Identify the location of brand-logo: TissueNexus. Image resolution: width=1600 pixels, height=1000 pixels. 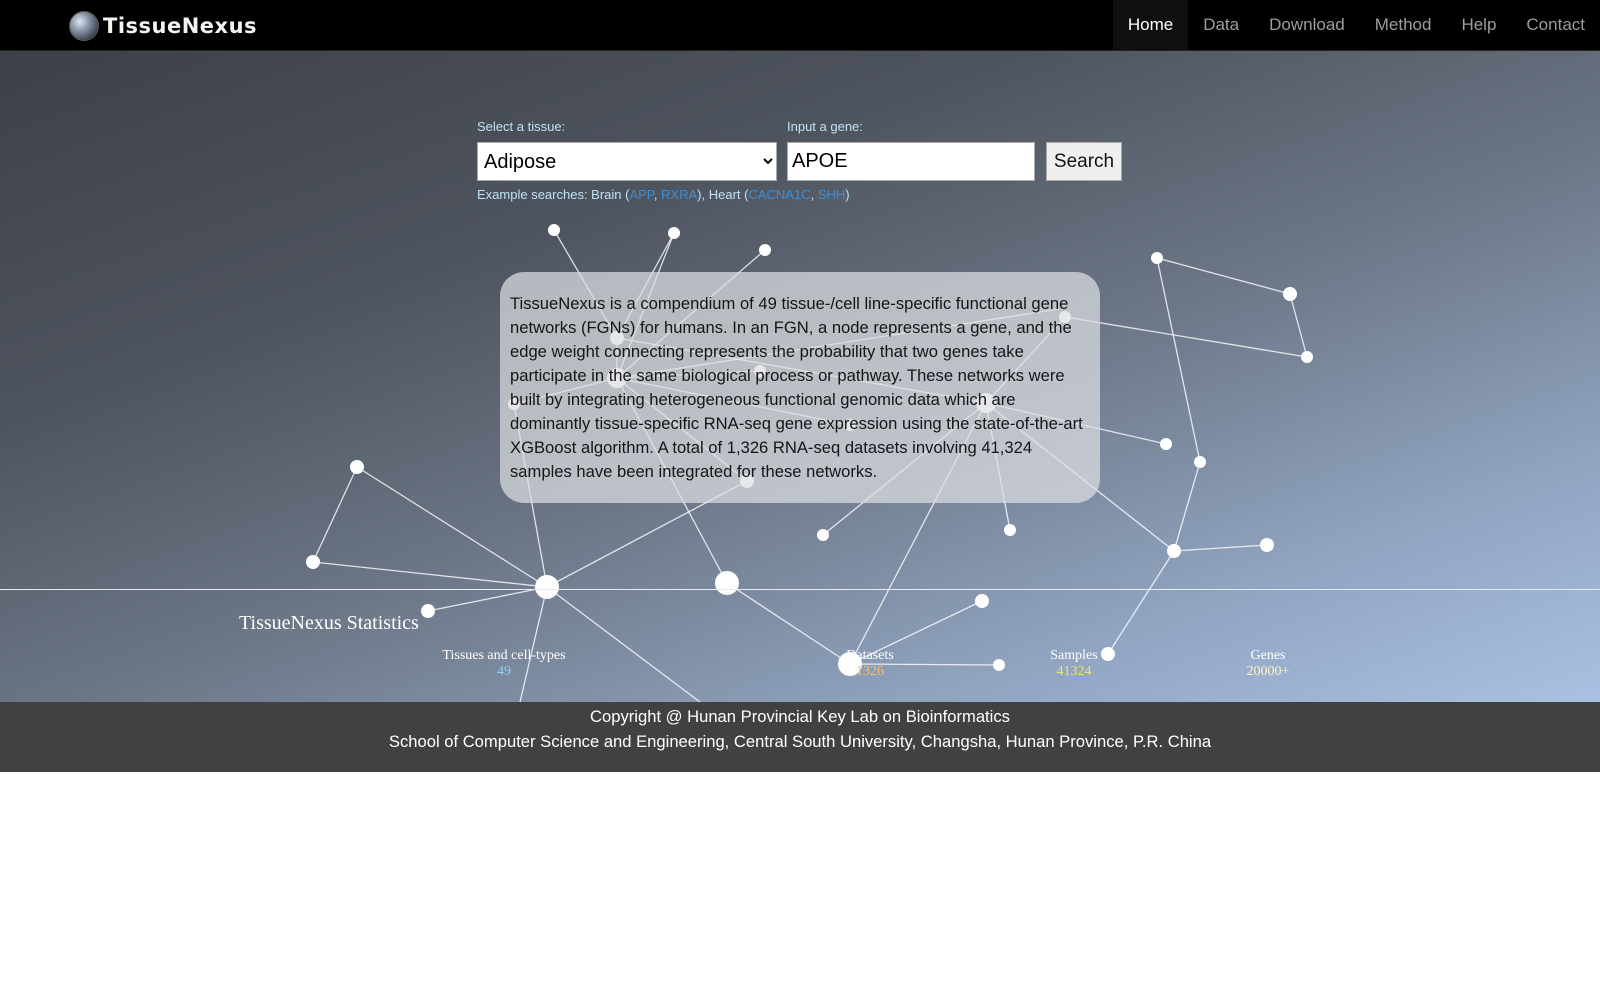
(163, 26).